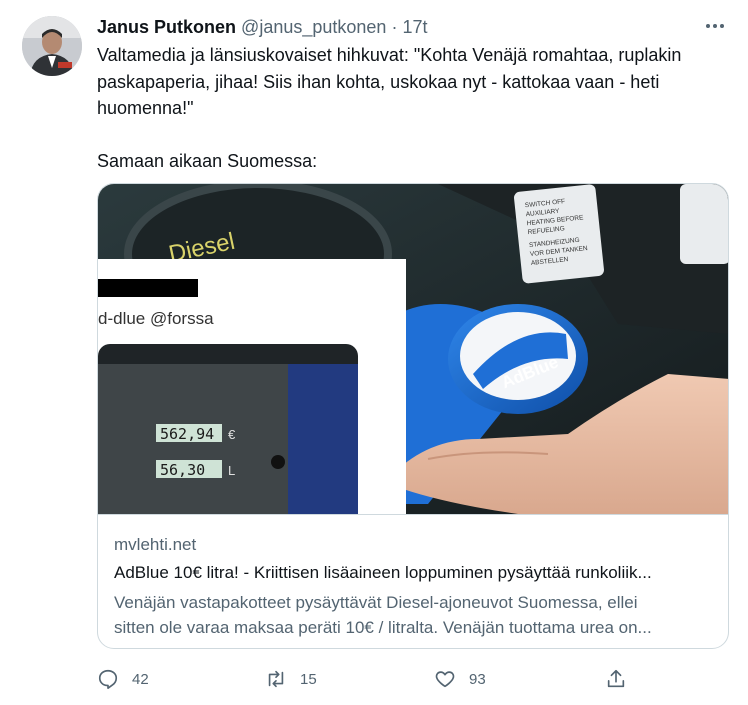 This screenshot has height=705, width=748. I want to click on more-icon, so click(715, 26).